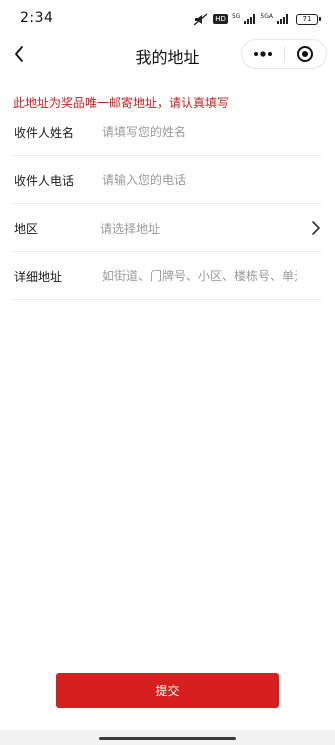 The width and height of the screenshot is (335, 745). I want to click on close-program-button, so click(305, 54).